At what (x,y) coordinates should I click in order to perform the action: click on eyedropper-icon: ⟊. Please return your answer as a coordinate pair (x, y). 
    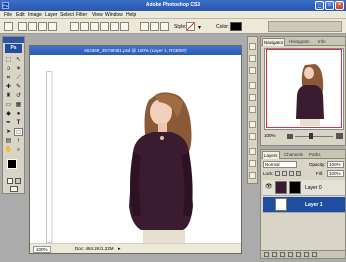
    Looking at the image, I should click on (18, 141).